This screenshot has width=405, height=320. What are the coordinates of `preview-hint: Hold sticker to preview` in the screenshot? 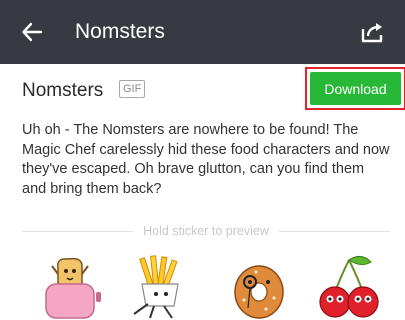 It's located at (206, 231).